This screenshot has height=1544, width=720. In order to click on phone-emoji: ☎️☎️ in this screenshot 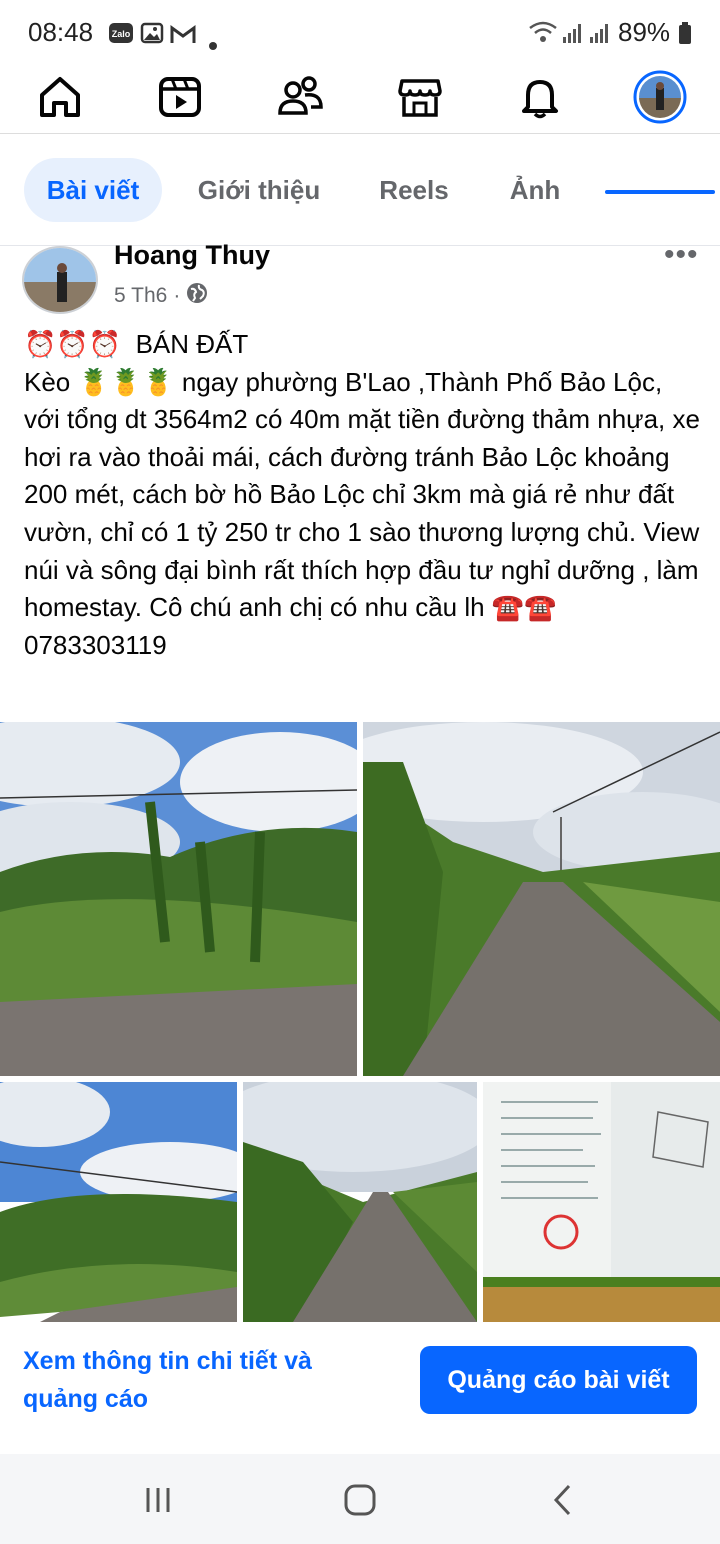, I will do `click(524, 607)`.